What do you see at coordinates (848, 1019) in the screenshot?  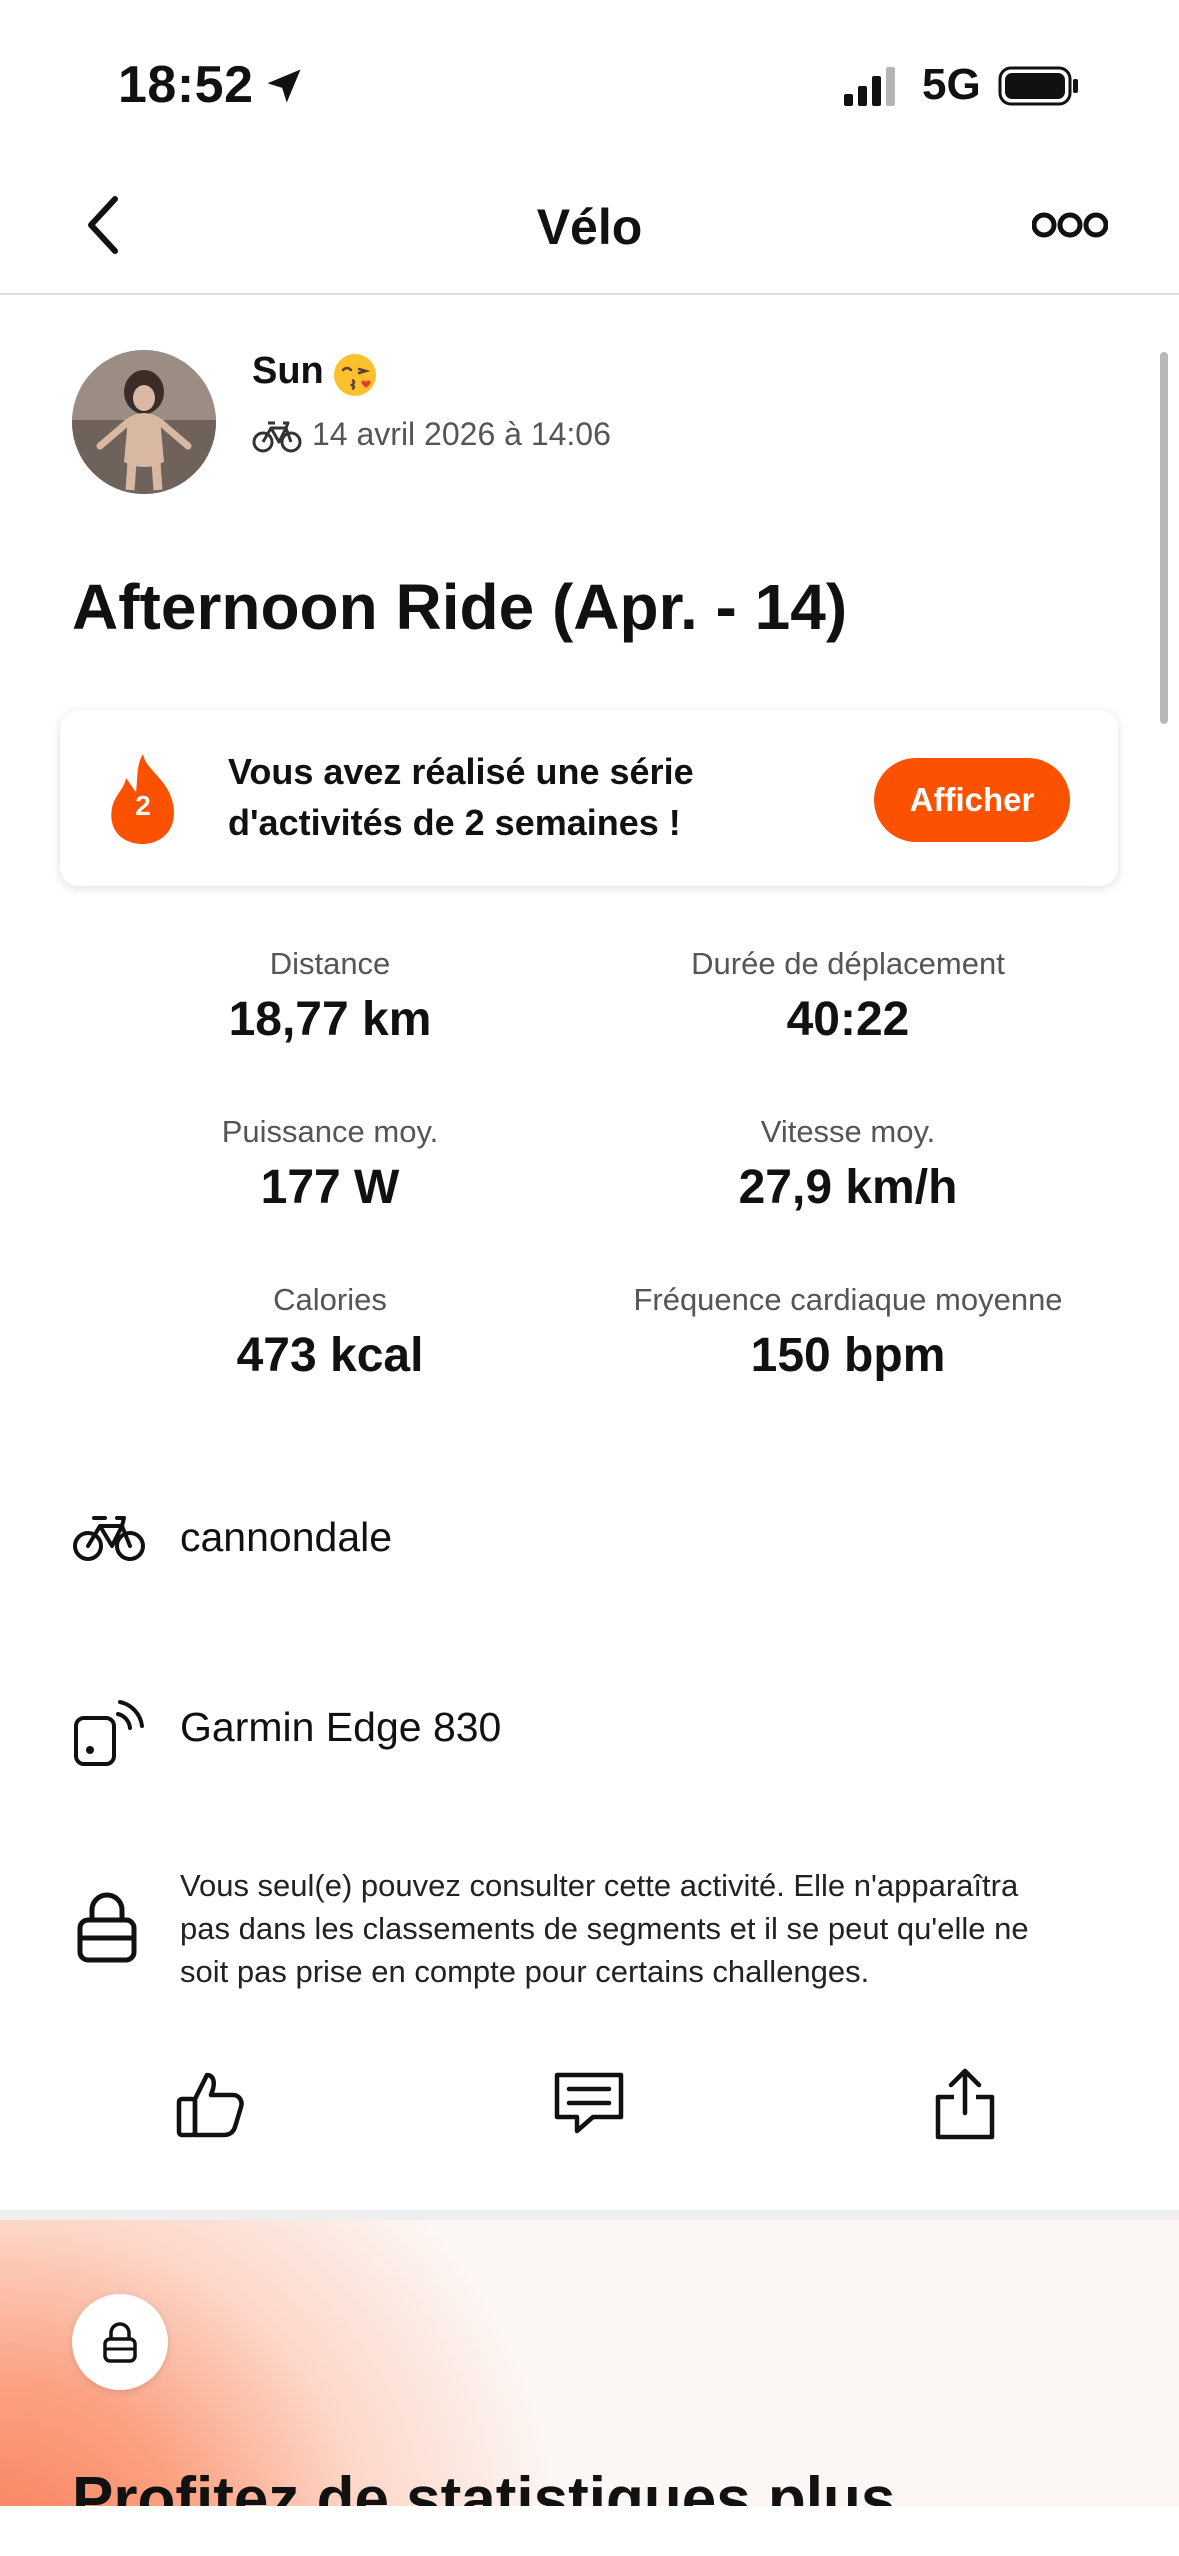 I see `stat-value: 40:22` at bounding box center [848, 1019].